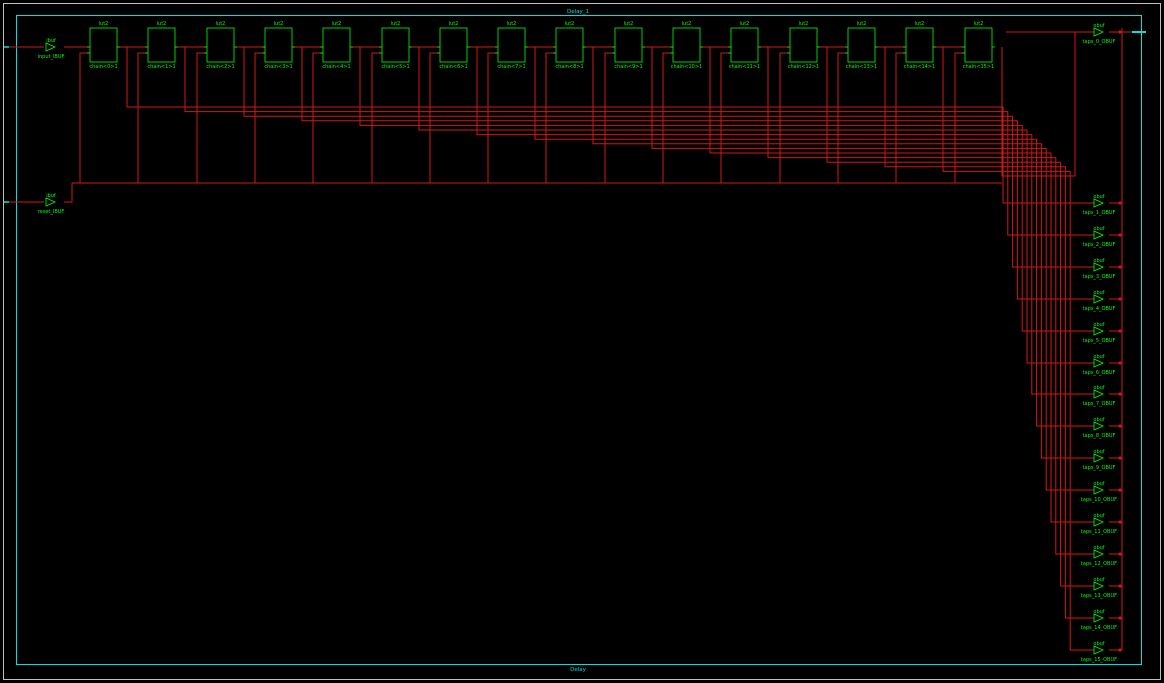 The image size is (1164, 683). What do you see at coordinates (628, 67) in the screenshot?
I see `cell-instance-label: chain<9>1` at bounding box center [628, 67].